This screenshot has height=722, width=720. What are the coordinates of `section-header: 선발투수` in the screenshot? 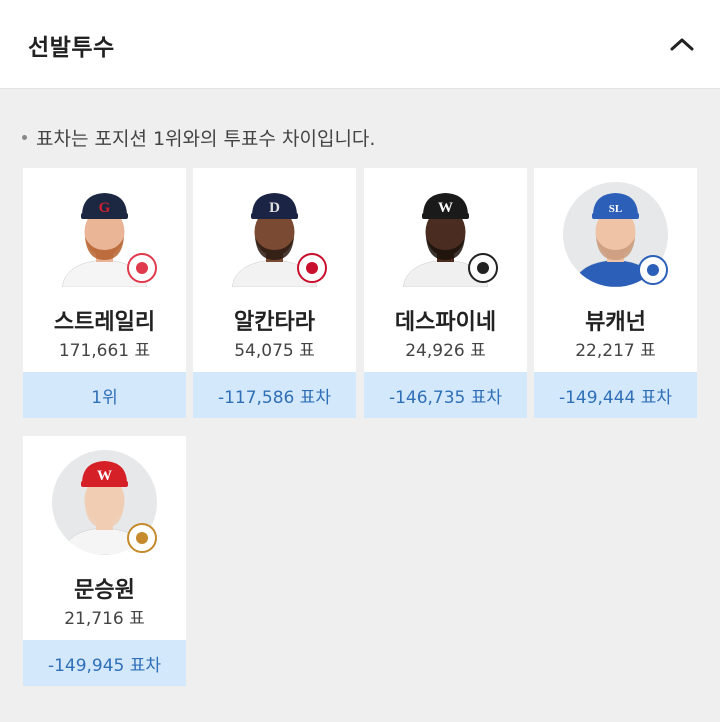 It's located at (360, 44).